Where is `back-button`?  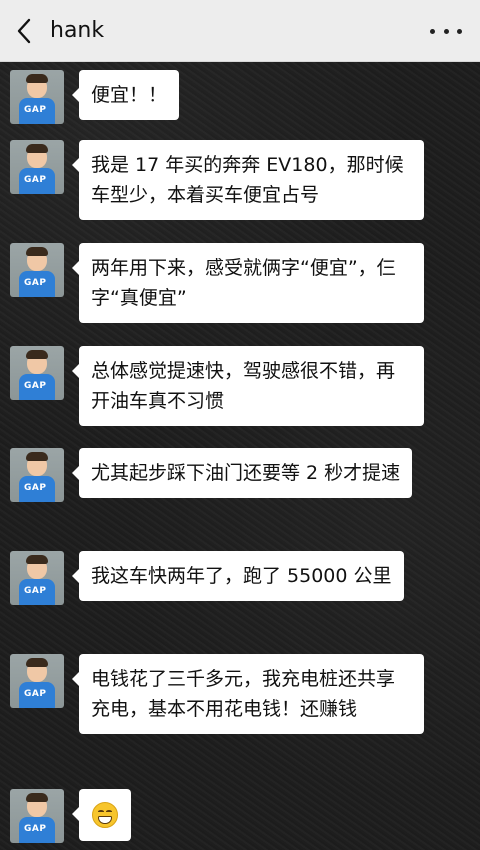 back-button is located at coordinates (24, 31).